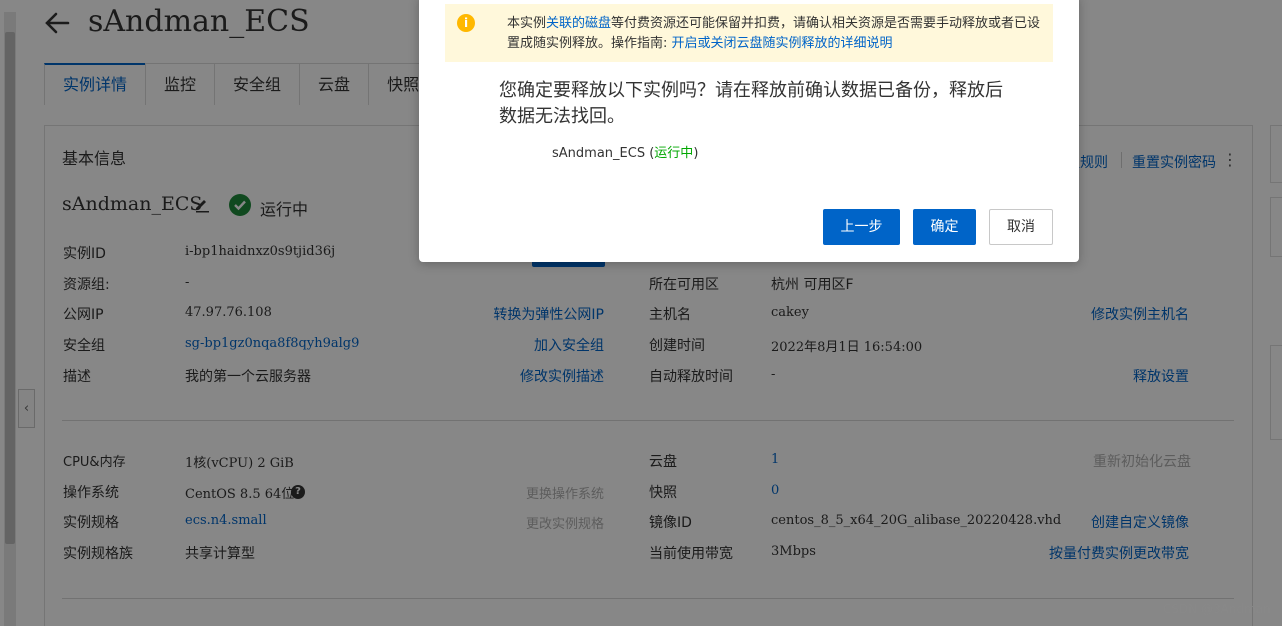 The height and width of the screenshot is (626, 1282). What do you see at coordinates (599, 153) in the screenshot?
I see `instance-name: sAndman_ECS` at bounding box center [599, 153].